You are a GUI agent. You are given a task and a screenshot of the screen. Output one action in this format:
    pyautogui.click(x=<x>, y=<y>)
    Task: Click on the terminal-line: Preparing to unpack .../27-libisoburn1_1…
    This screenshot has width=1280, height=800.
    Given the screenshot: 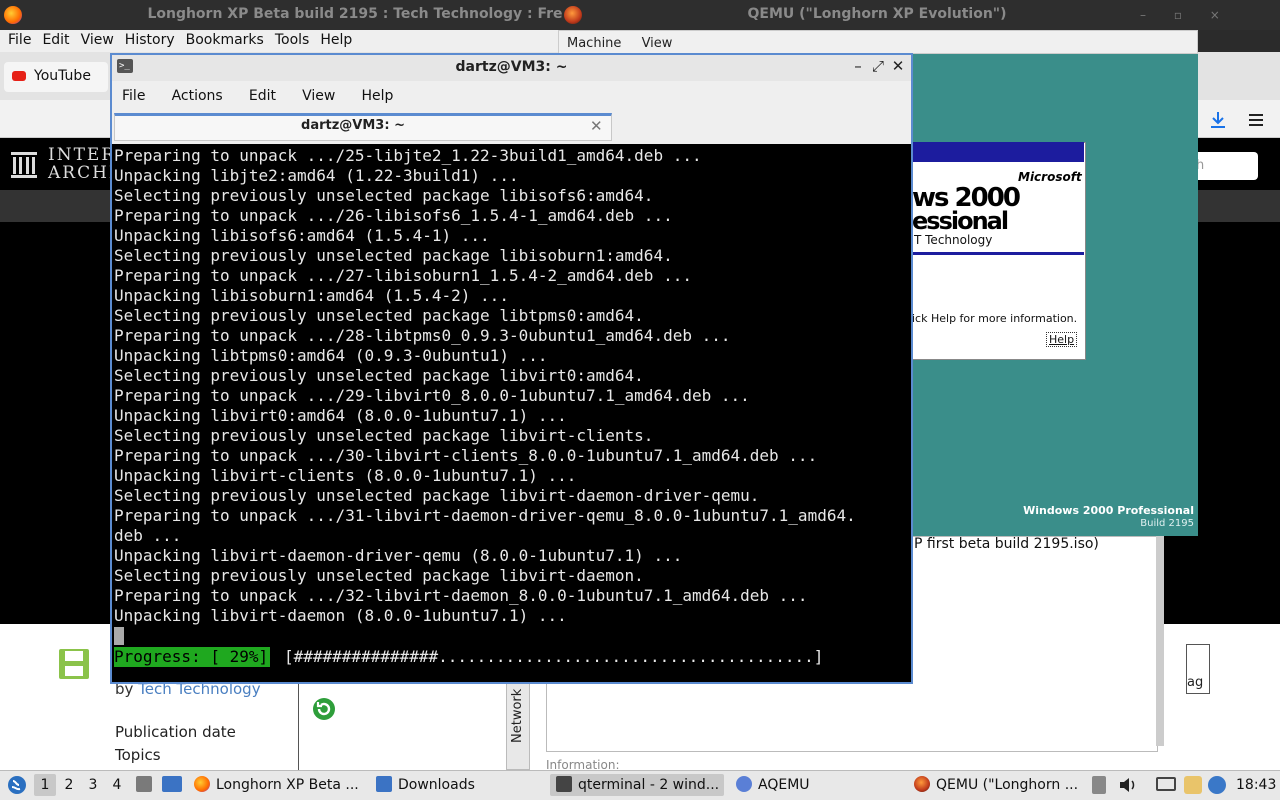 What is the action you would take?
    pyautogui.click(x=403, y=275)
    